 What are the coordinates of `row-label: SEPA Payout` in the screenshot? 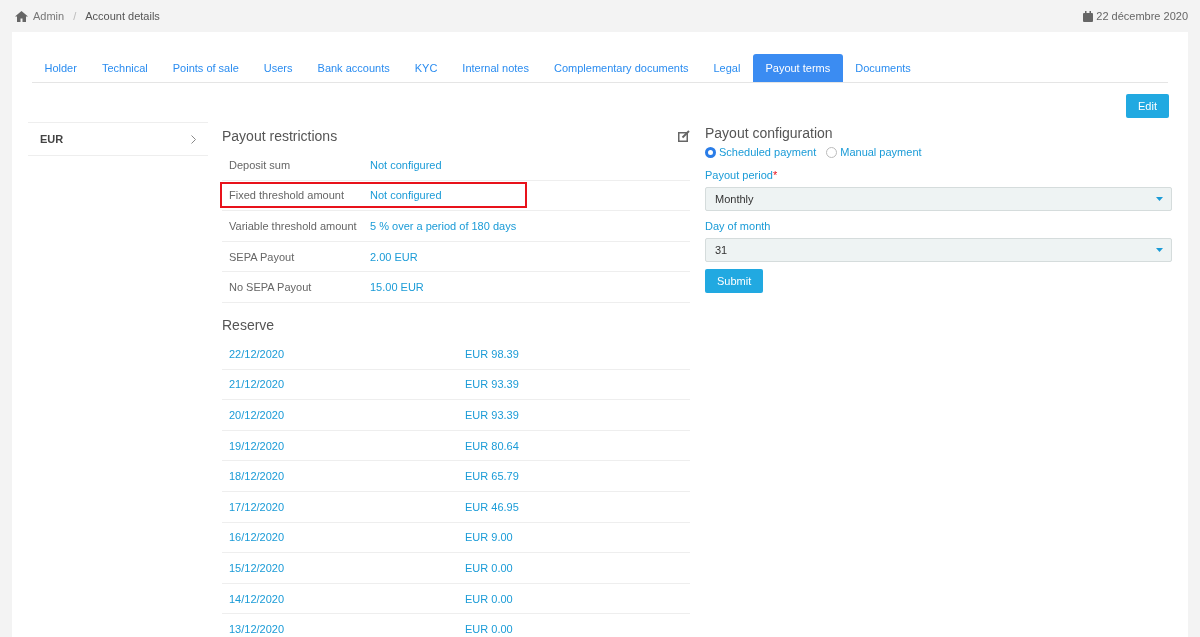 It's located at (262, 256).